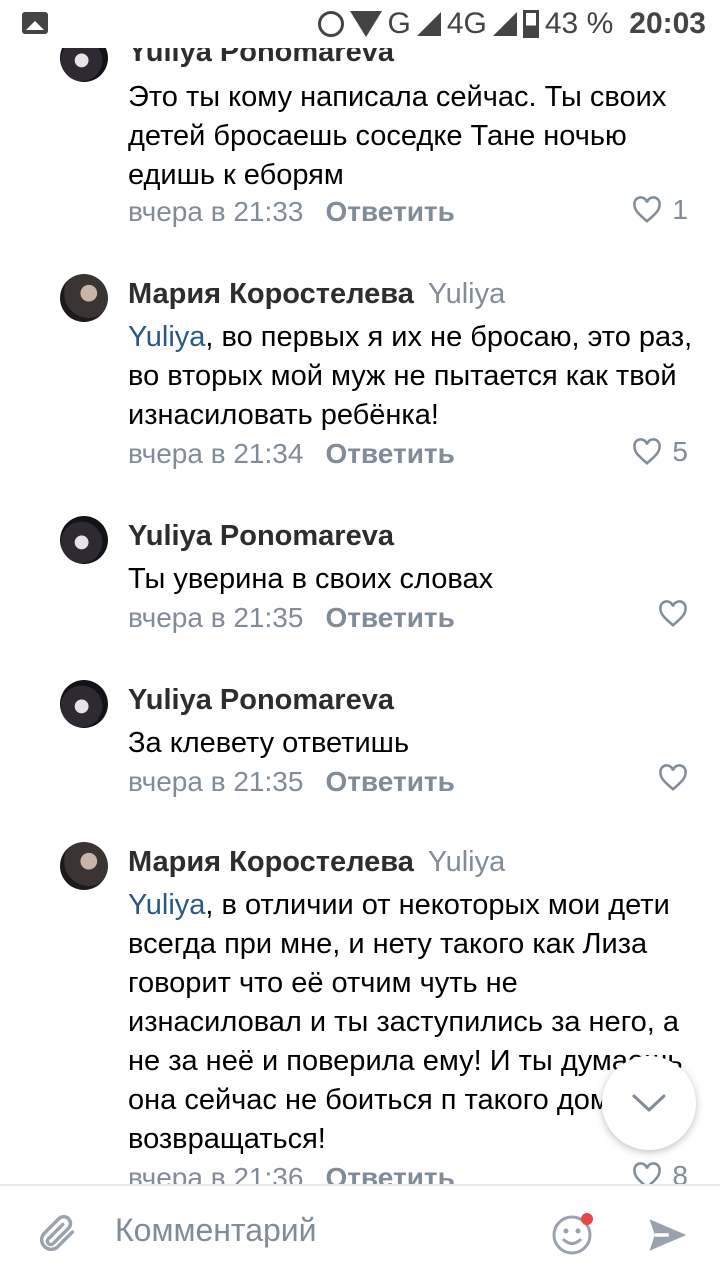 The width and height of the screenshot is (720, 1282). What do you see at coordinates (680, 451) in the screenshot?
I see `like-count: 5` at bounding box center [680, 451].